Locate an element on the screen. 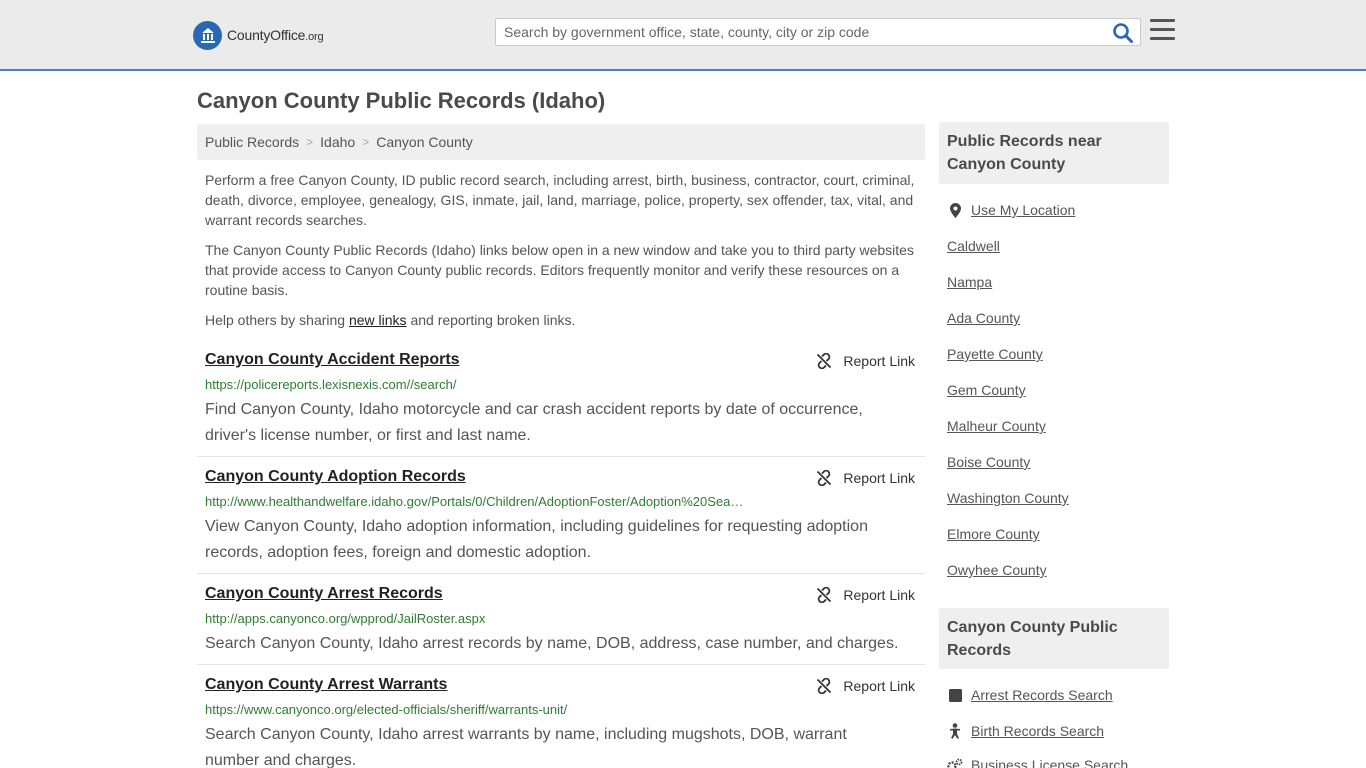  hamburger-menu-button is located at coordinates (1162, 30).